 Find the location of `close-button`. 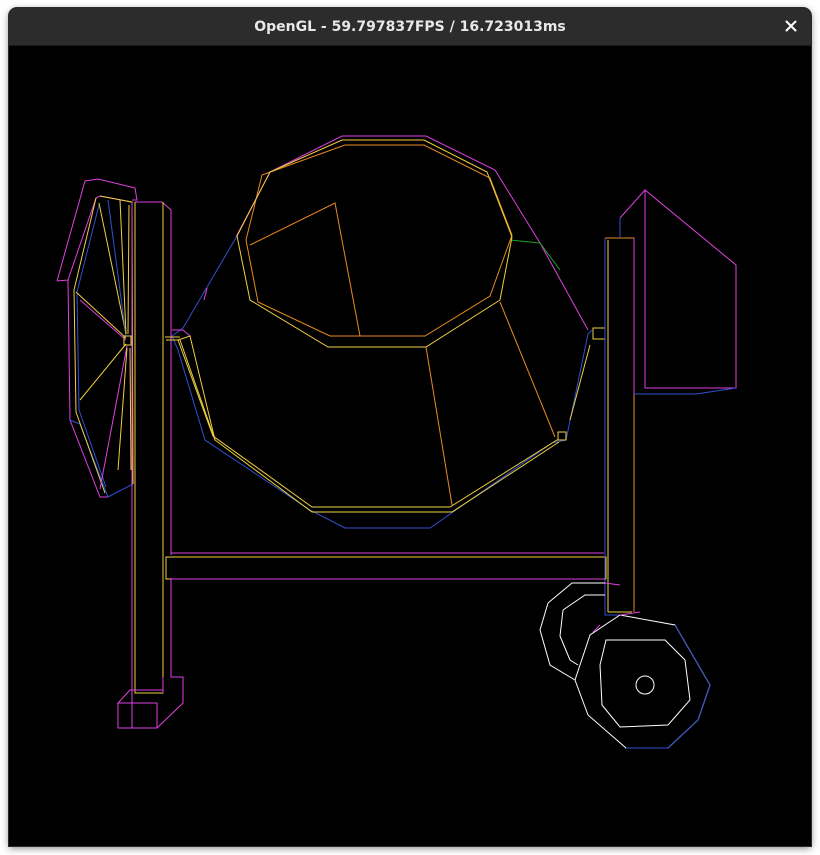

close-button is located at coordinates (791, 26).